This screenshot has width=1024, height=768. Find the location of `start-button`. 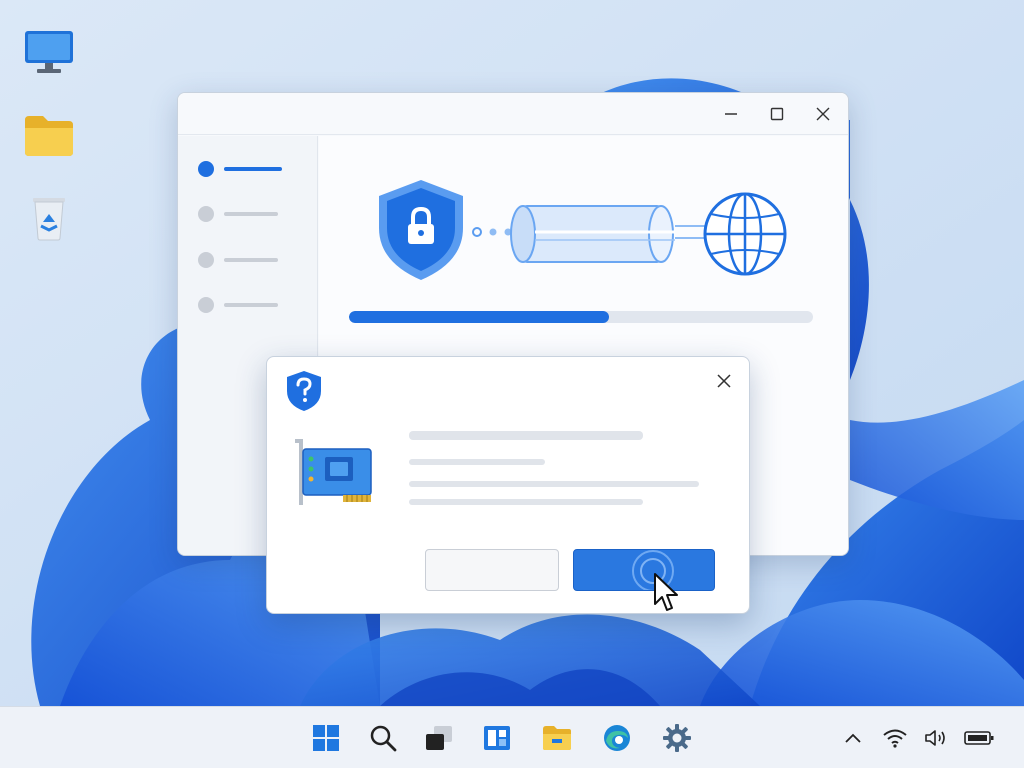

start-button is located at coordinates (326, 738).